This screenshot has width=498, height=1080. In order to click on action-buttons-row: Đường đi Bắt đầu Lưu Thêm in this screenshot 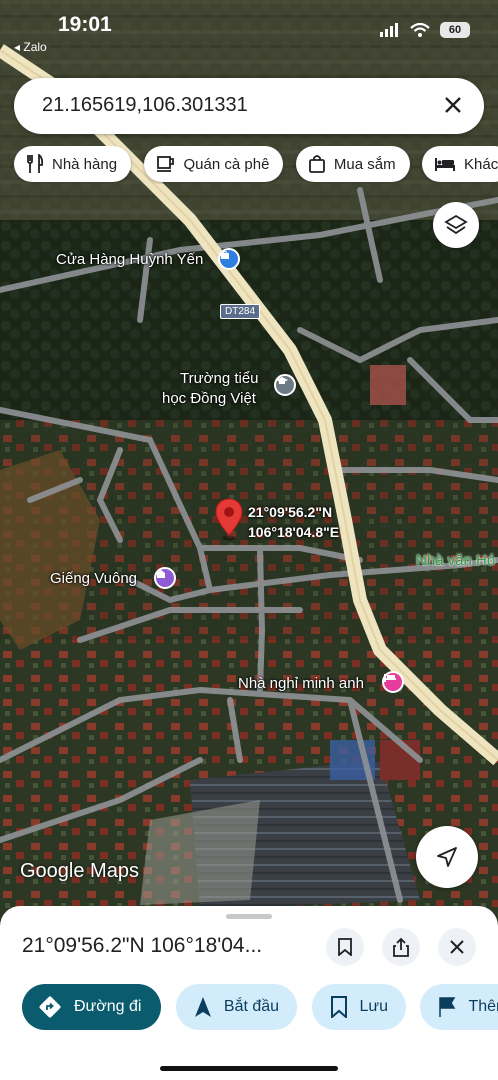, I will do `click(260, 1008)`.